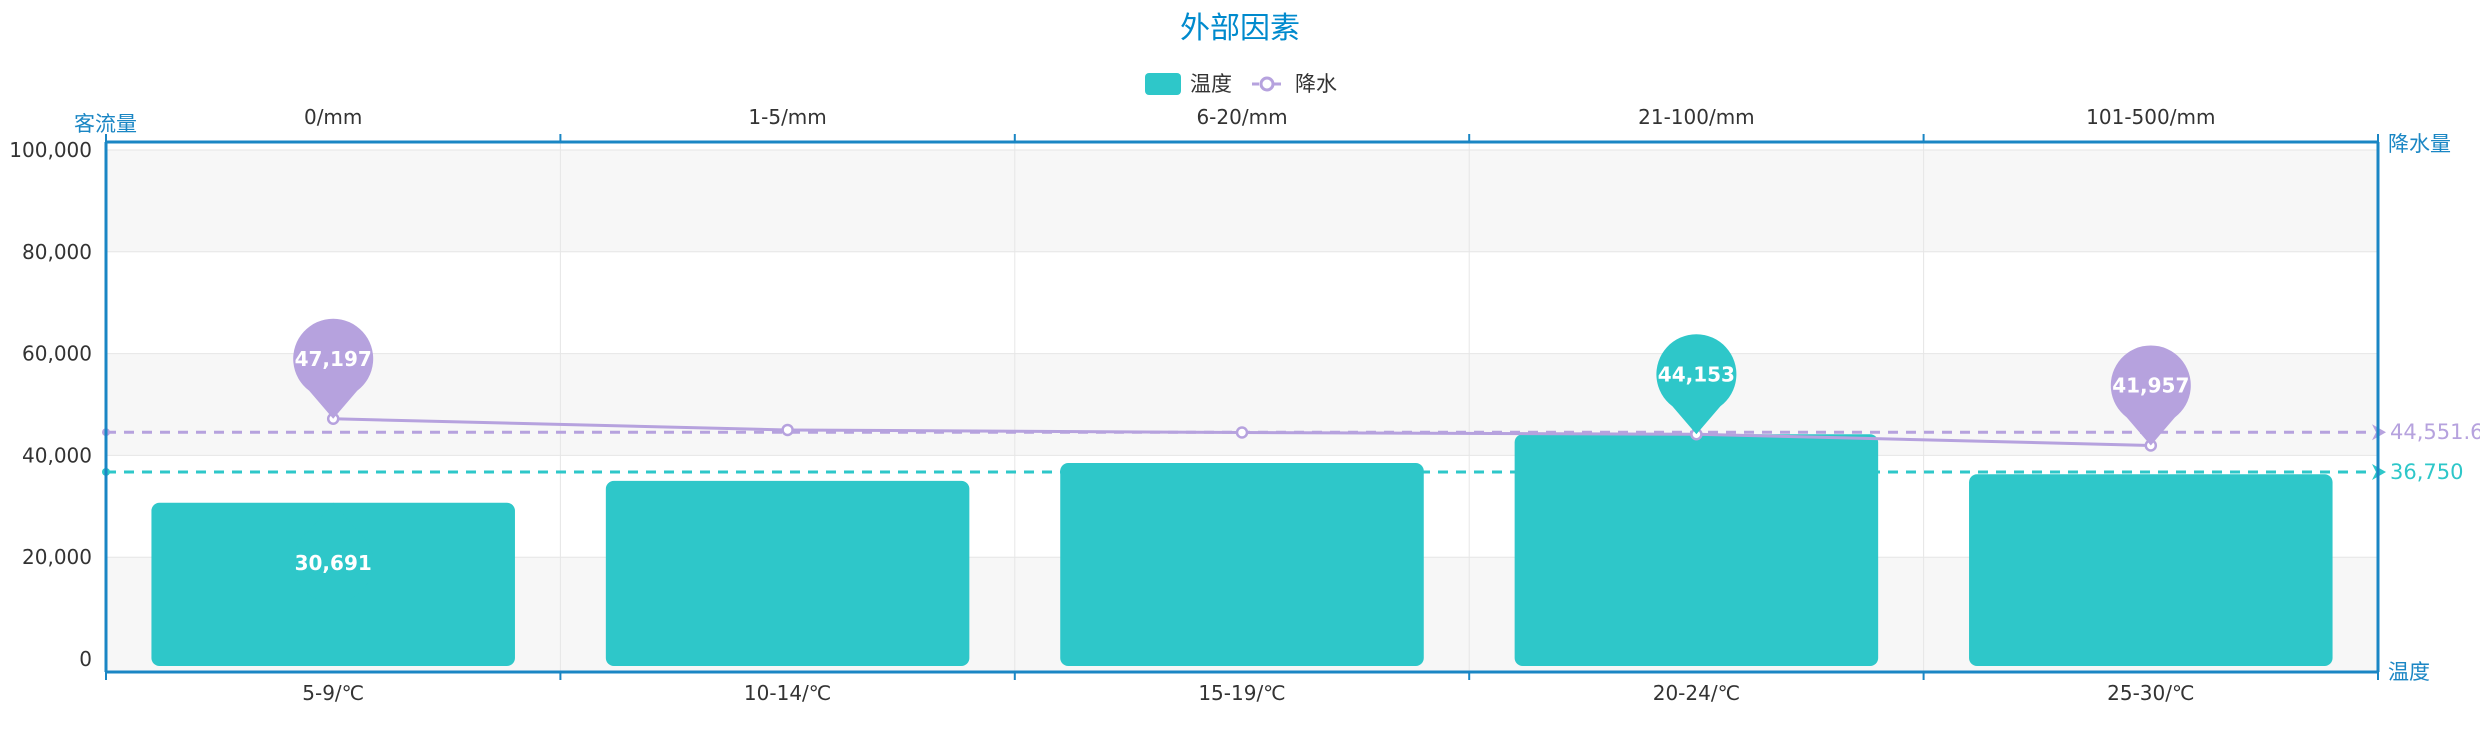 This screenshot has width=2480, height=732. What do you see at coordinates (2426, 472) in the screenshot?
I see `temp-average-label: 36,750` at bounding box center [2426, 472].